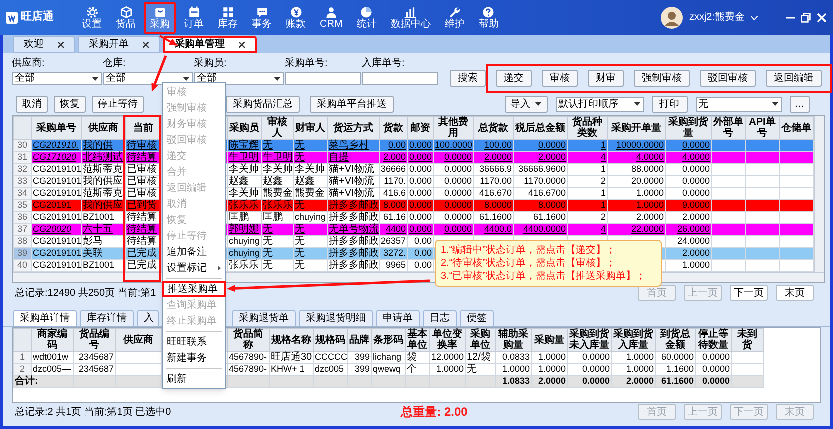 The width and height of the screenshot is (833, 429). Describe the element at coordinates (118, 104) in the screenshot. I see `toolbar-button: 停止等待` at that location.